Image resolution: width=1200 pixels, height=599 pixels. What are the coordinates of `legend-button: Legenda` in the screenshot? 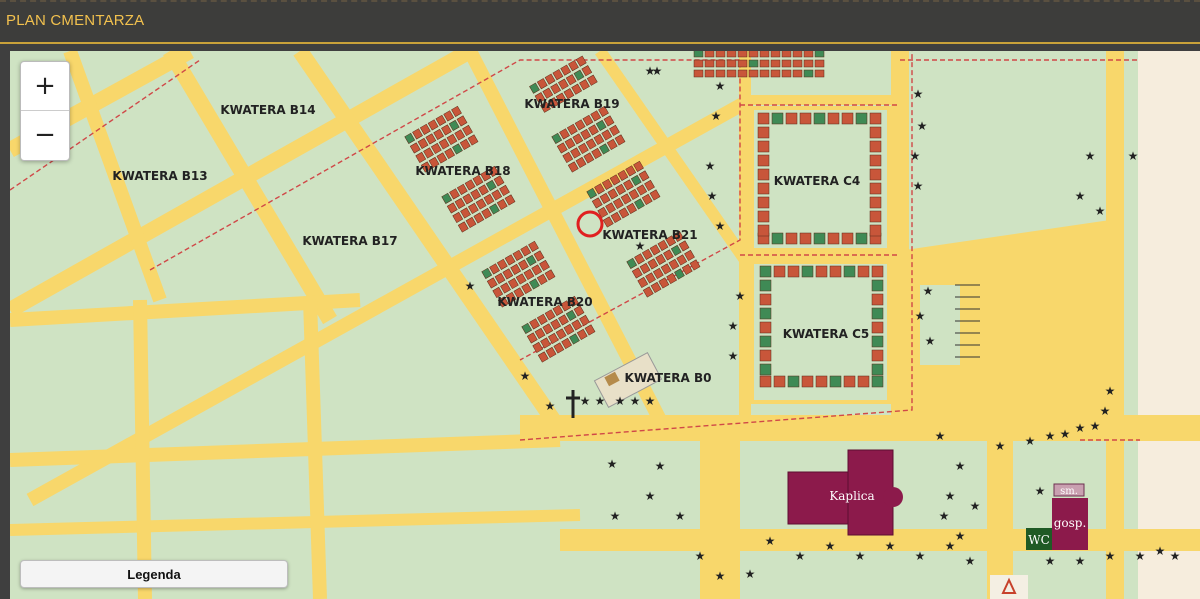 It's located at (154, 574).